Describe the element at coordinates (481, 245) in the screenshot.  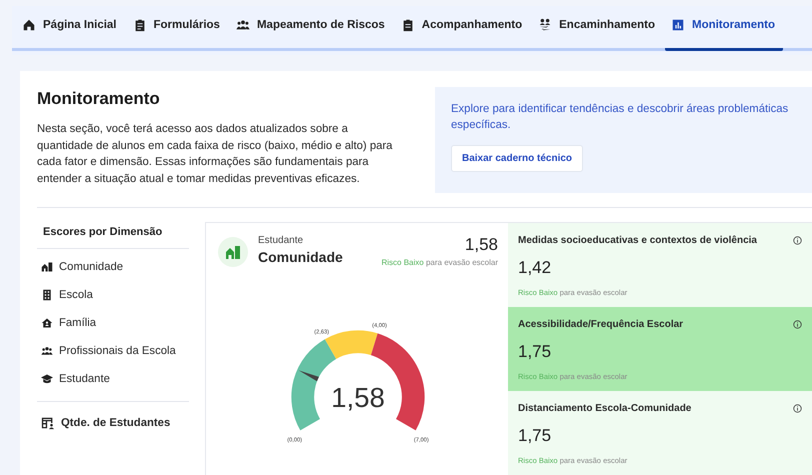
I see `score-value: 1,58` at that location.